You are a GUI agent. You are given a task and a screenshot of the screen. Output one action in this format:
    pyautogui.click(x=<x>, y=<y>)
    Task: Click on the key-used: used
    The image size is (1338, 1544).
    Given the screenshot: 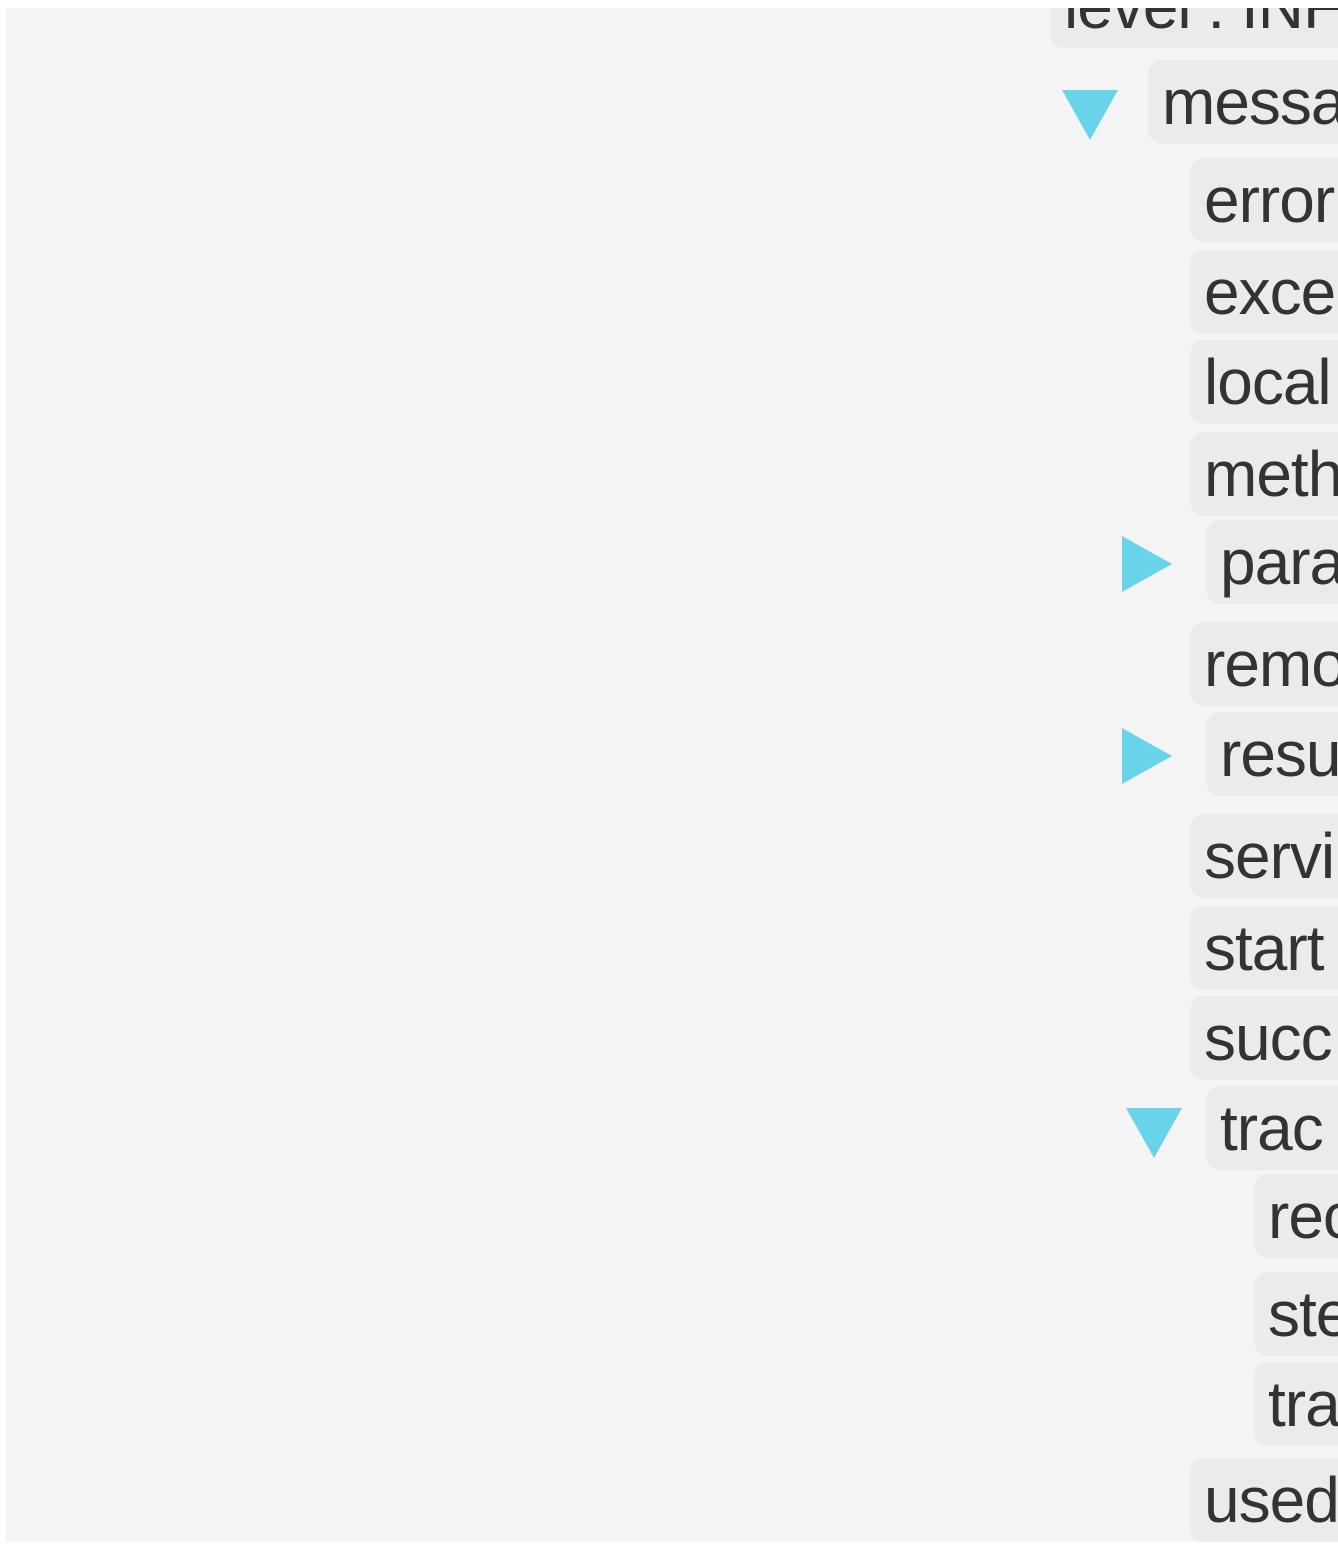 What is the action you would take?
    pyautogui.click(x=1264, y=1500)
    